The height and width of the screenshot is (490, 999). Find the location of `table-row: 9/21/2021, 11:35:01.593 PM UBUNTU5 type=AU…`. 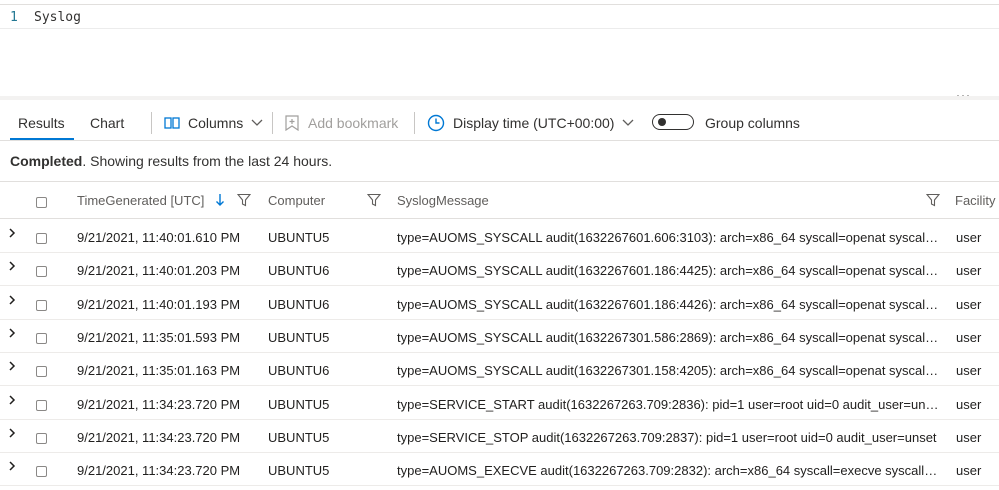

table-row: 9/21/2021, 11:35:01.593 PM UBUNTU5 type=AU… is located at coordinates (499, 336).